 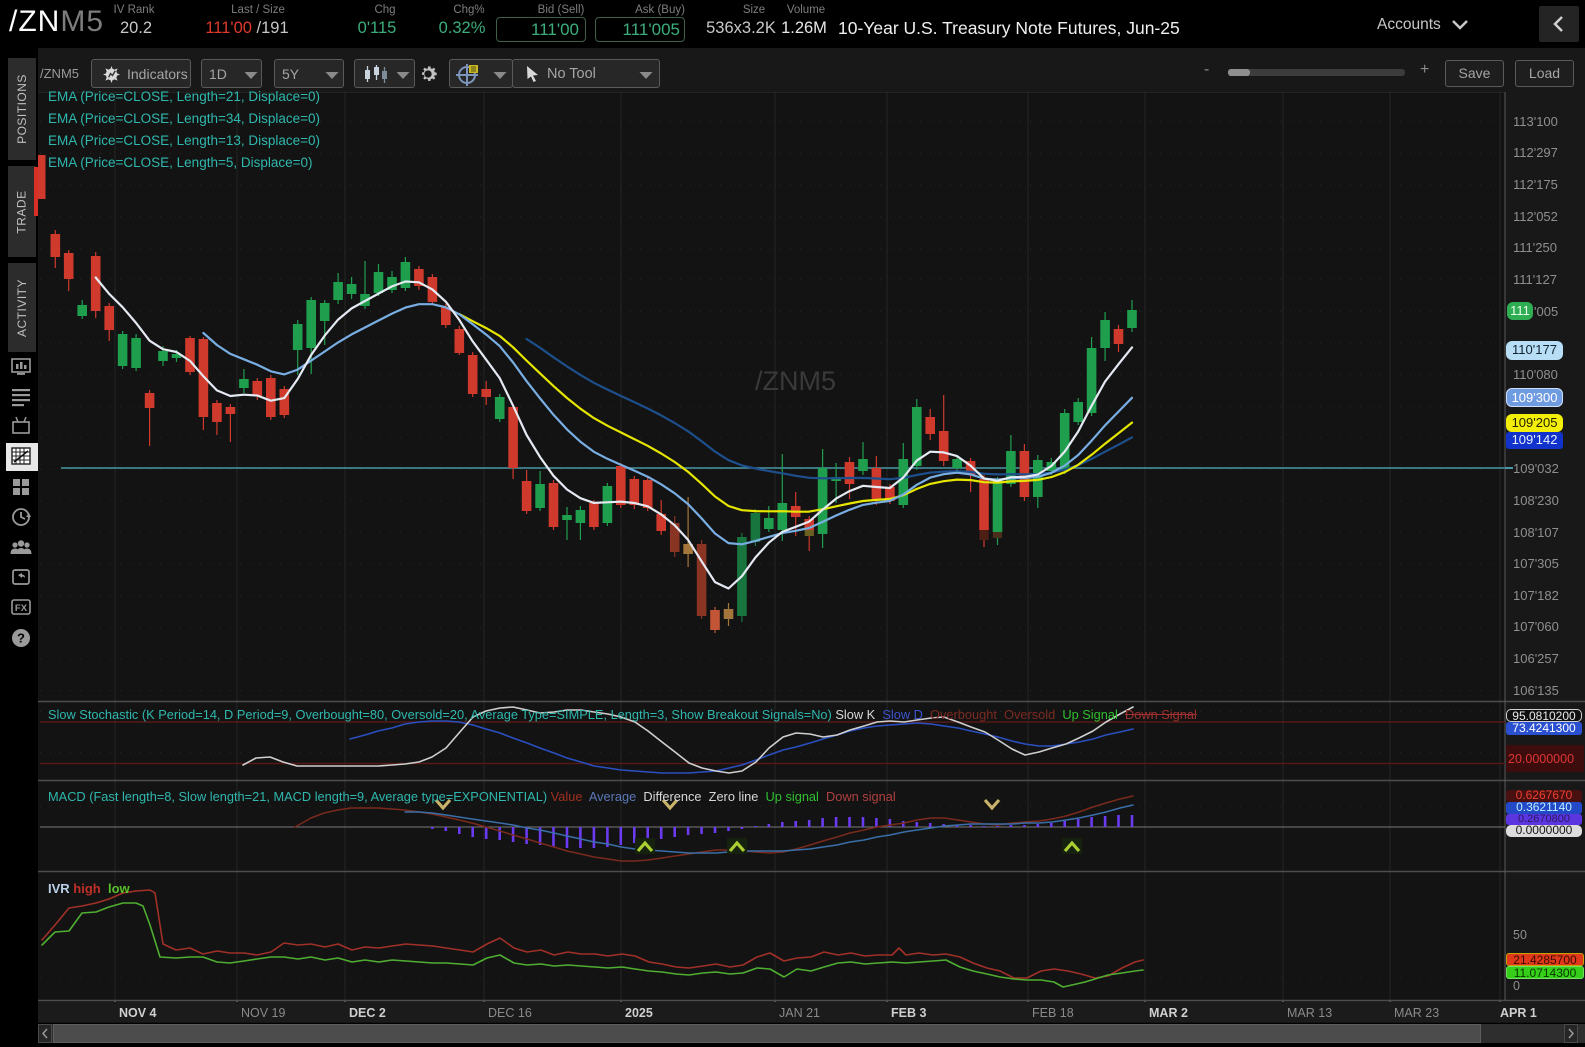 What do you see at coordinates (21, 608) in the screenshot?
I see `svg-text: FX` at bounding box center [21, 608].